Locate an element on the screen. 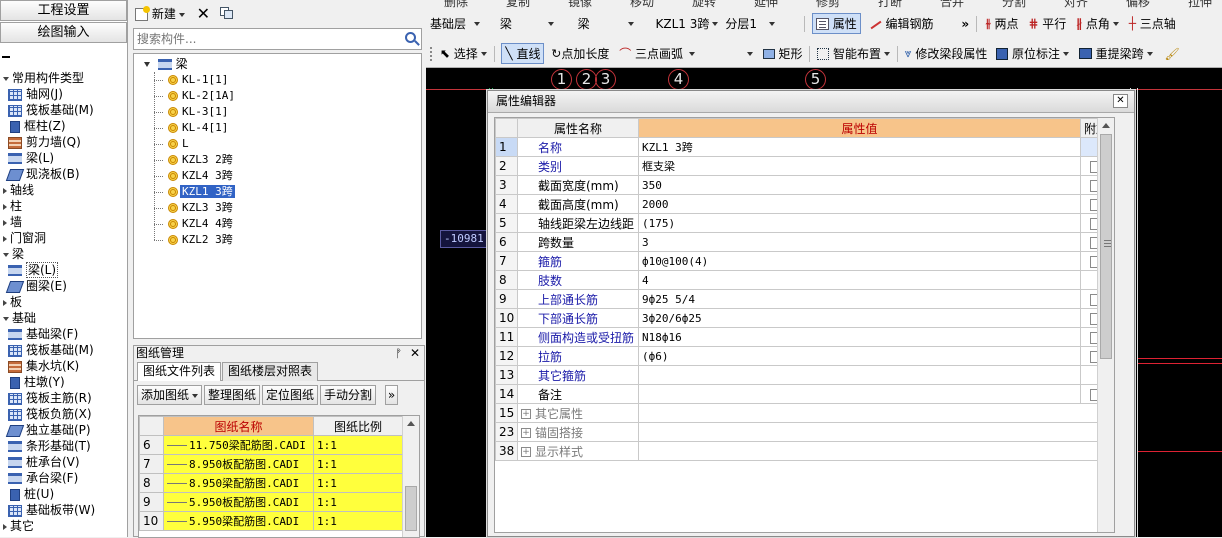  property-row: 4 截面高度(mm) 2000 is located at coordinates (803, 204).